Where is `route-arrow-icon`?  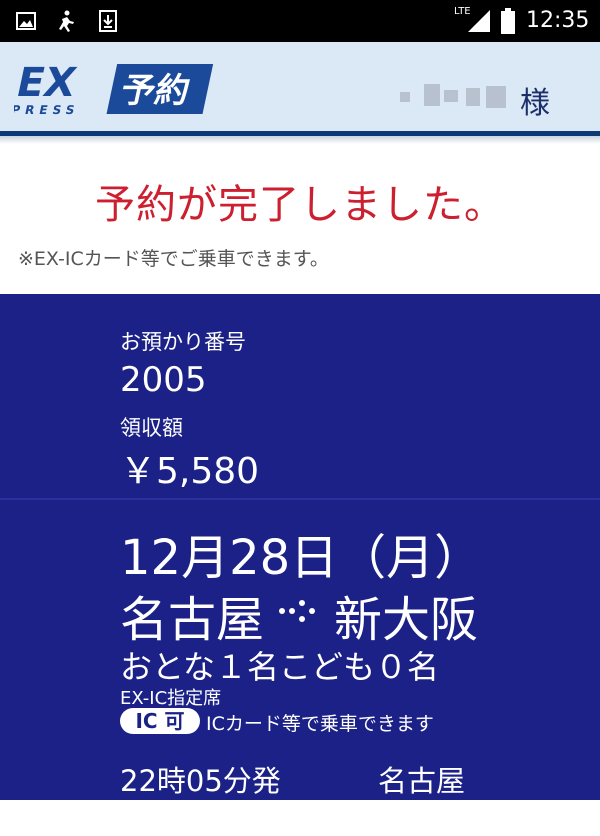 route-arrow-icon is located at coordinates (297, 611).